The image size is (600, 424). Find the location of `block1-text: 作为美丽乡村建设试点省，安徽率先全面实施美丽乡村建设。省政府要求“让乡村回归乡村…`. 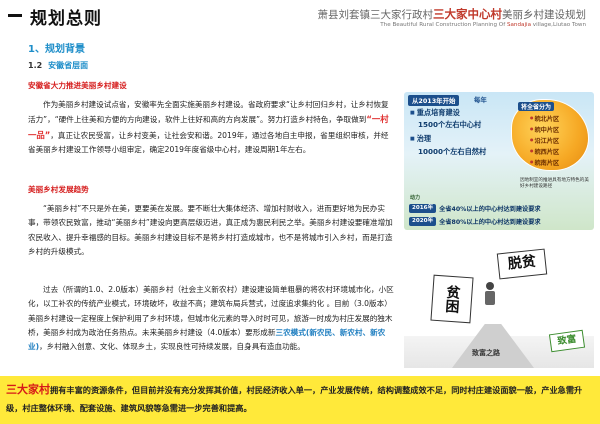

block1-text: 作为美丽乡村建设试点省，安徽率先全面实施美丽乡村建设。省政府要求“让乡村回归乡村… is located at coordinates (208, 112).